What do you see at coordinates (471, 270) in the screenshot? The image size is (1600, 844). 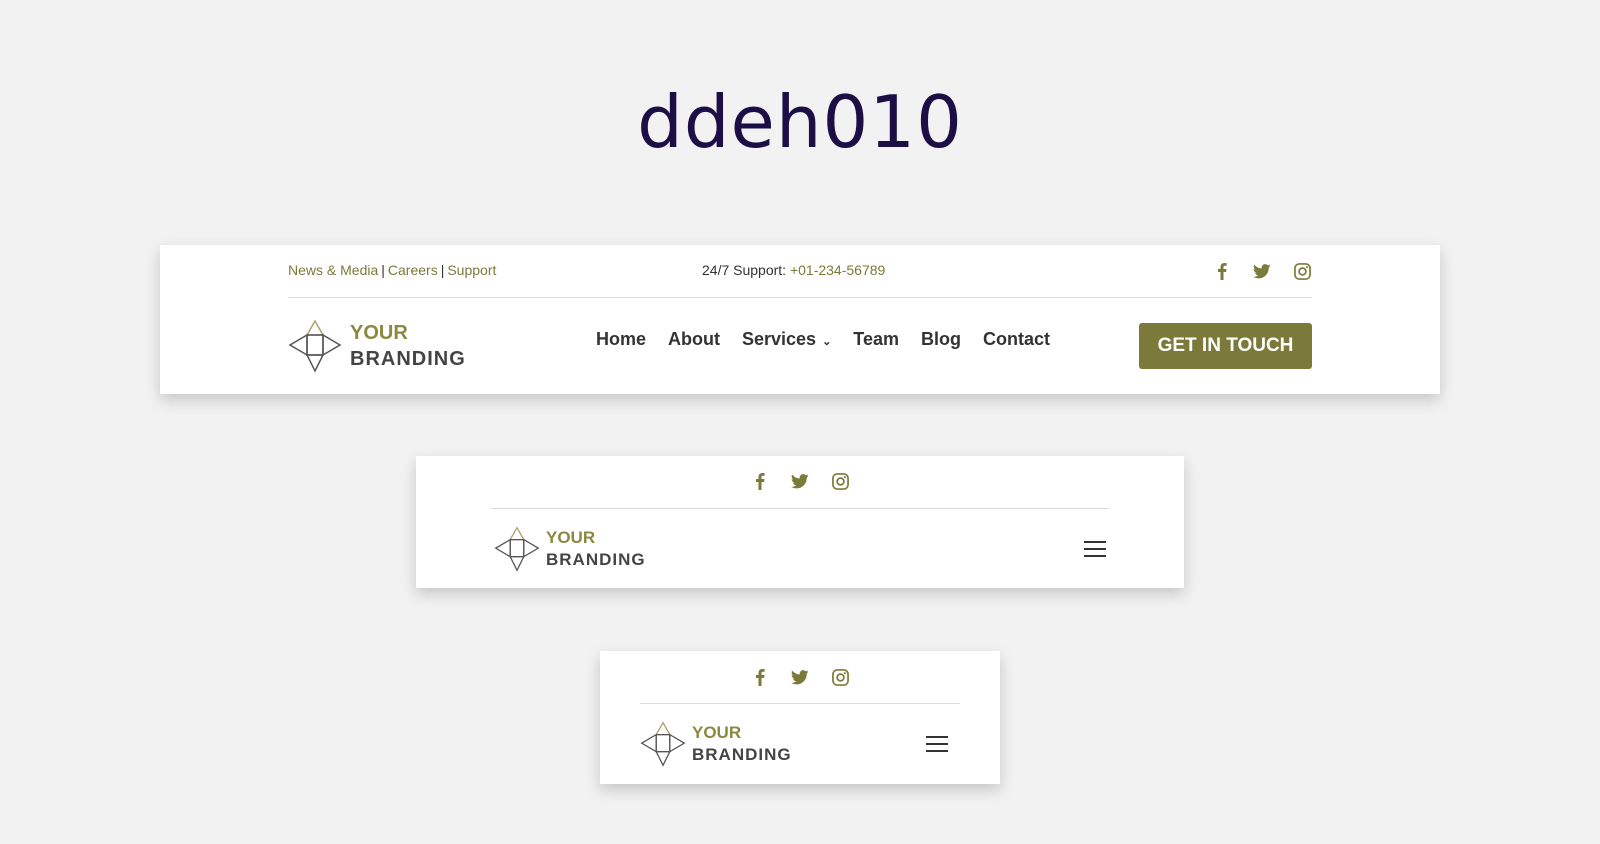 I see `support-link: Support` at bounding box center [471, 270].